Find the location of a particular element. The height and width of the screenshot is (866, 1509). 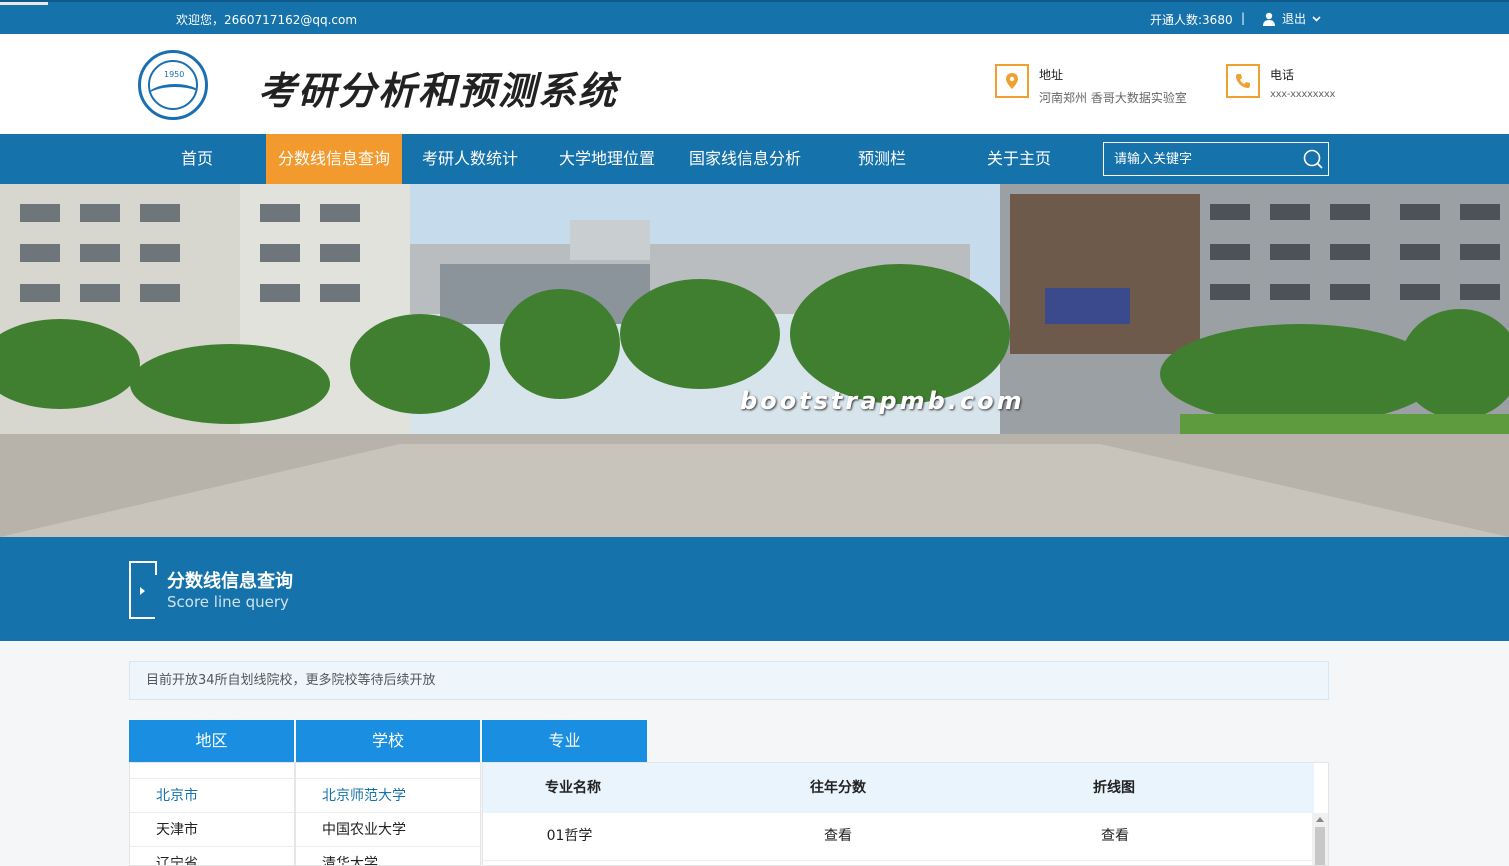

phone-block: 电话 xxx-xxxxxxxx is located at coordinates (1280, 82).